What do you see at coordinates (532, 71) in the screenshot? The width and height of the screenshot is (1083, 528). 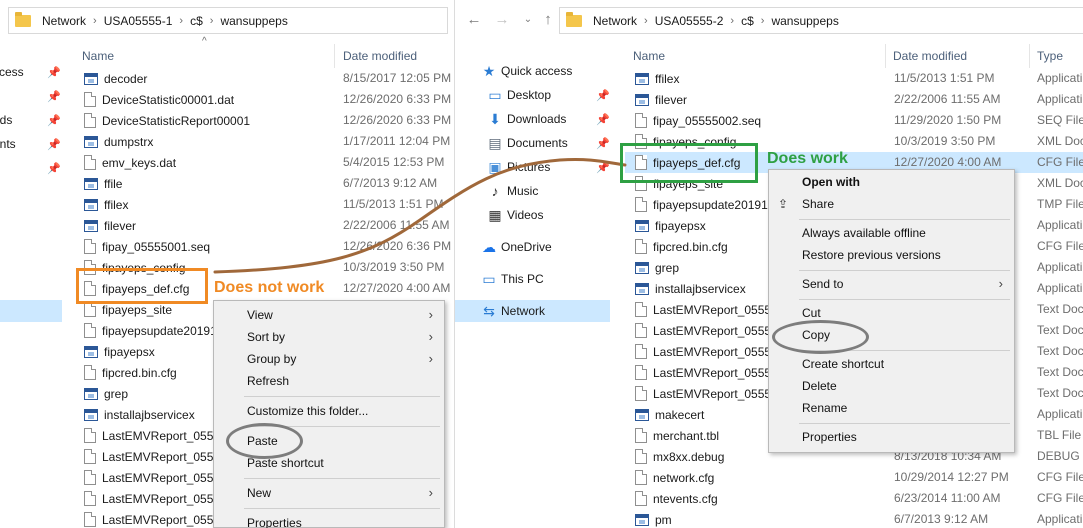 I see `nav-item-quick-access: ★ Quick access` at bounding box center [532, 71].